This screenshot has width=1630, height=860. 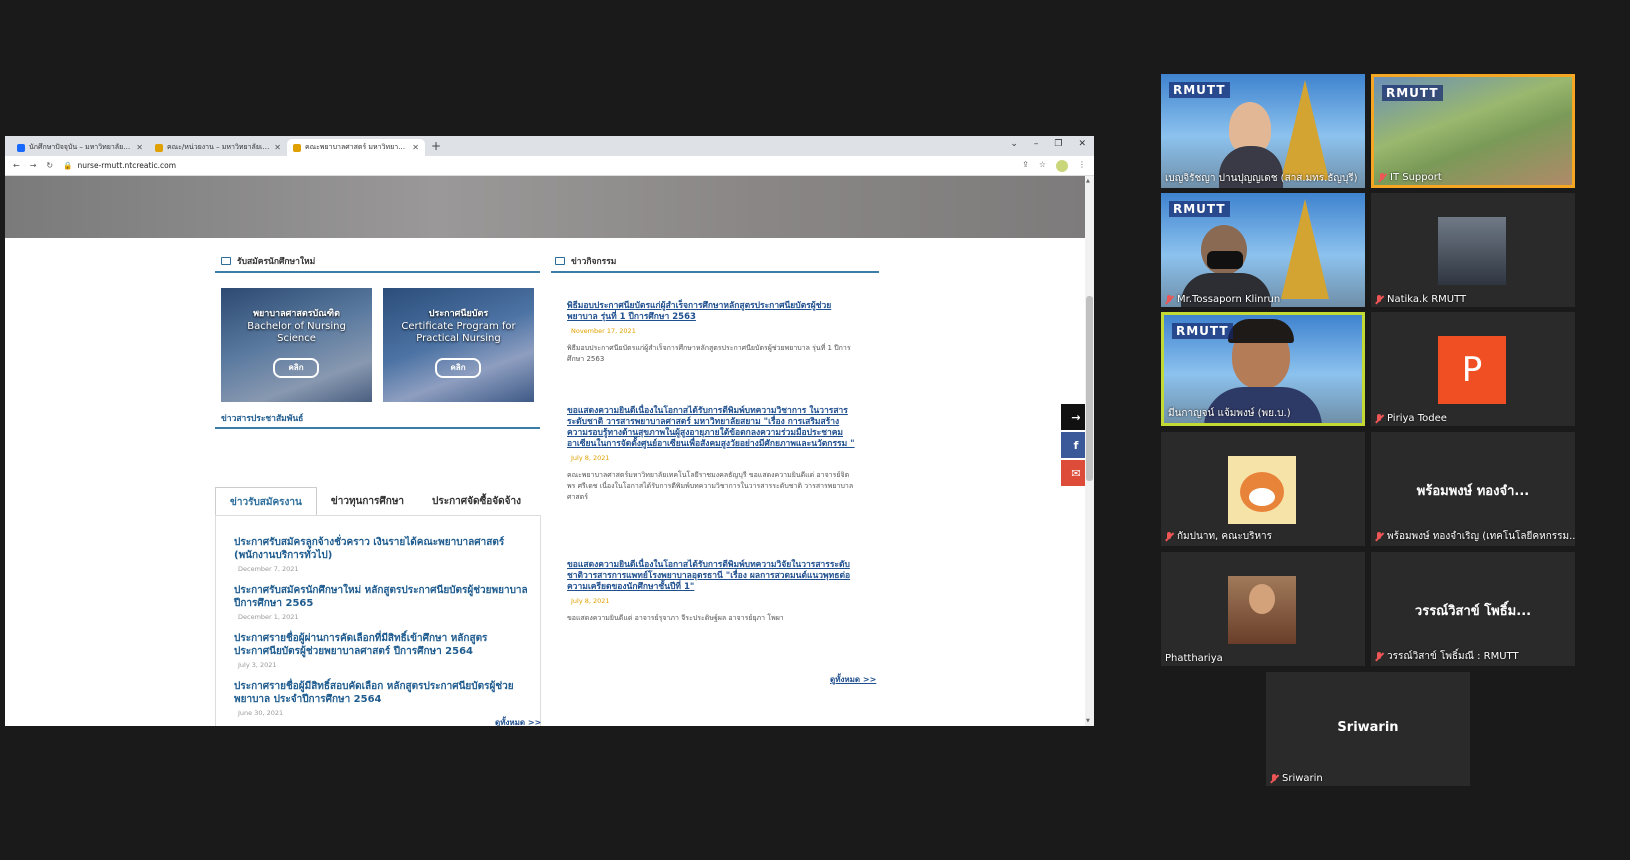 What do you see at coordinates (1263, 489) in the screenshot?
I see `participant-tile: กัมปนาท, คณะบริหาร` at bounding box center [1263, 489].